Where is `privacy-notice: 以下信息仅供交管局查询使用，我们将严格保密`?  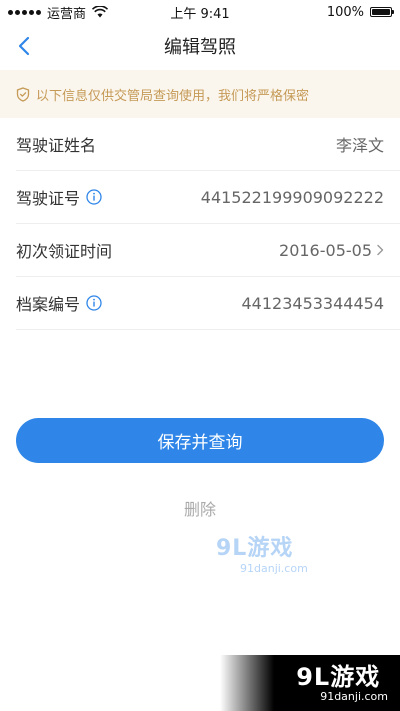 privacy-notice: 以下信息仅供交管局查询使用，我们将严格保密 is located at coordinates (200, 94).